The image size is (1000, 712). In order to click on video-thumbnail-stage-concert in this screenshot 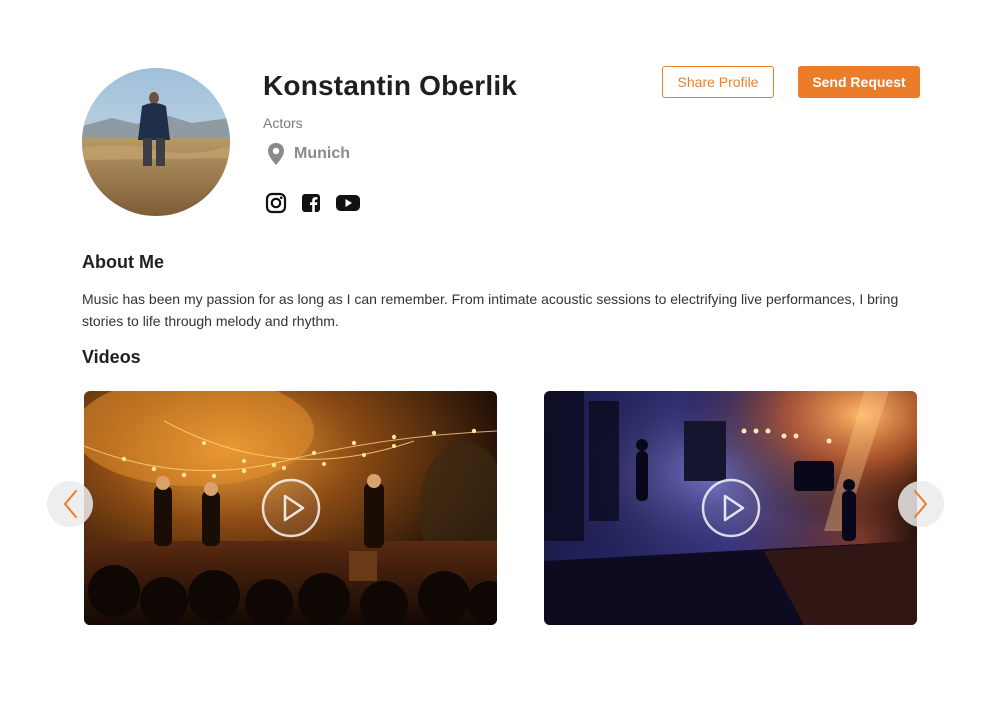, I will do `click(730, 508)`.